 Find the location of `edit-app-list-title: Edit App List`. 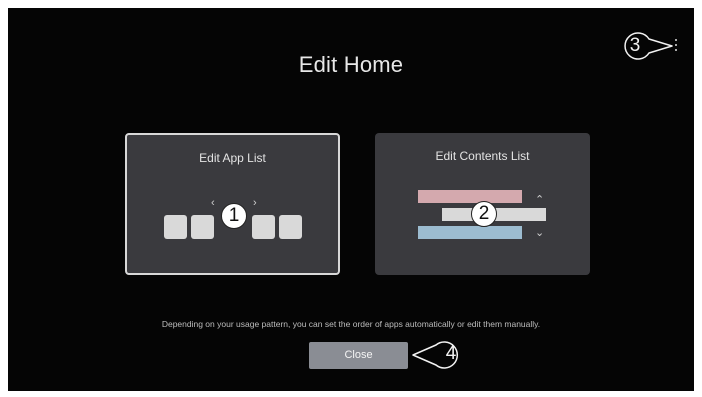

edit-app-list-title: Edit App List is located at coordinates (232, 158).